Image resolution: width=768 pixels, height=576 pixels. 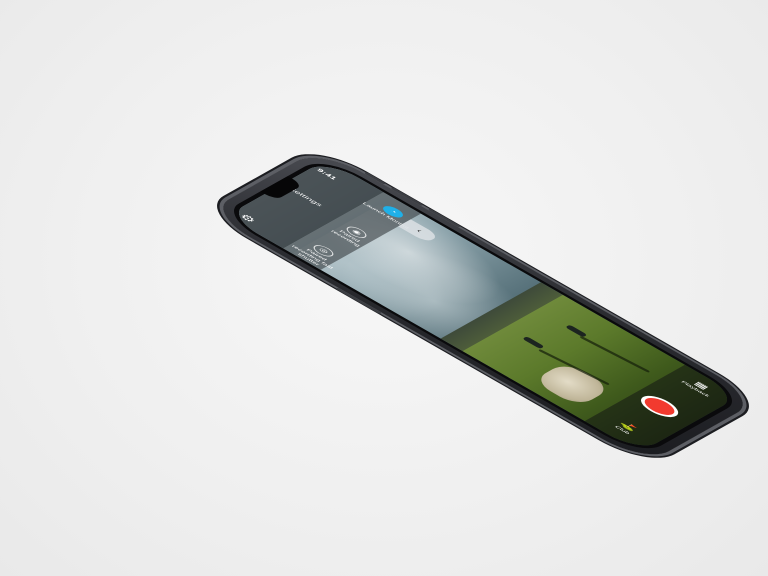 What do you see at coordinates (327, 174) in the screenshot?
I see `status-time: 9:41` at bounding box center [327, 174].